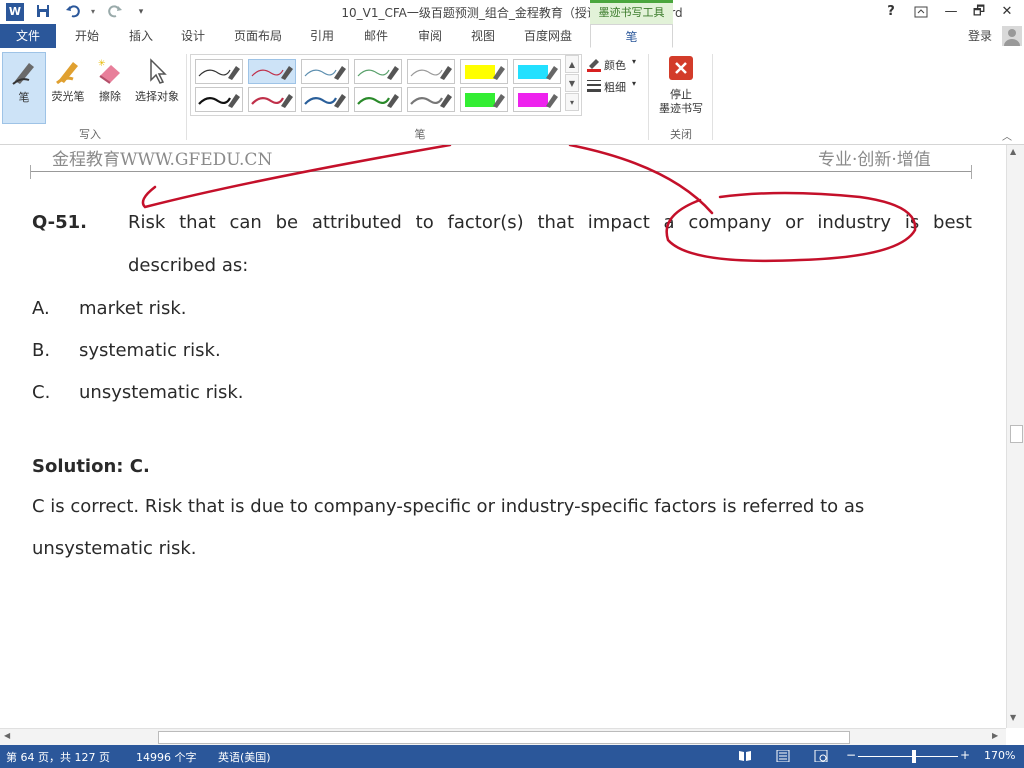 This screenshot has width=1024, height=768. What do you see at coordinates (681, 134) in the screenshot?
I see `close-group-label: 关闭` at bounding box center [681, 134].